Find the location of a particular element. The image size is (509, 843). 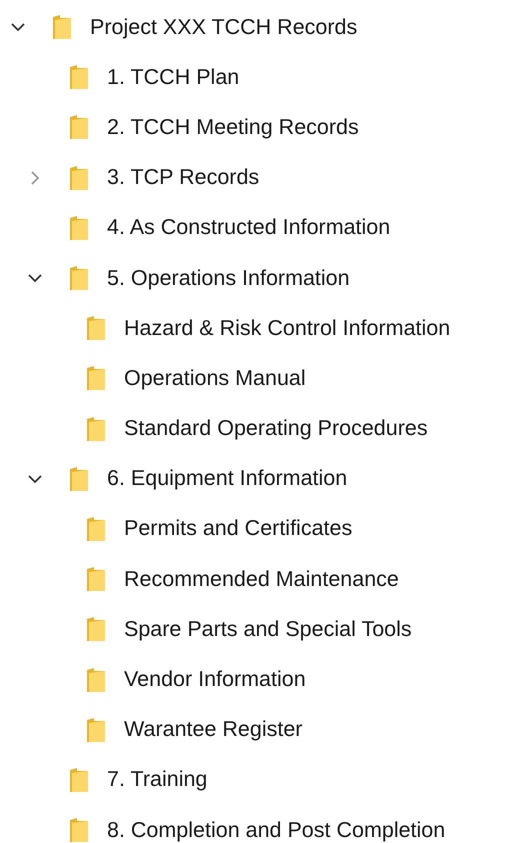

folder-name: Standard Operating Procedures is located at coordinates (276, 429).